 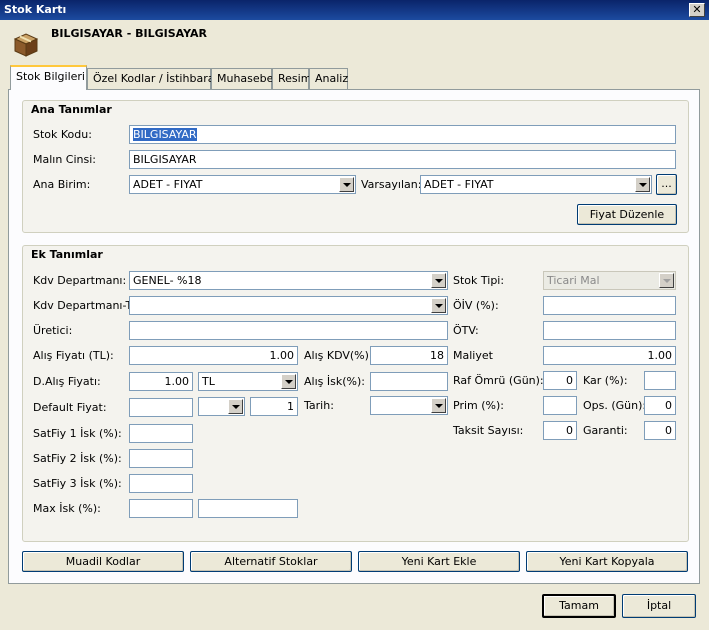 What do you see at coordinates (73, 355) in the screenshot?
I see `alis-fiyati-label: Alış Fiyatı (TL):` at bounding box center [73, 355].